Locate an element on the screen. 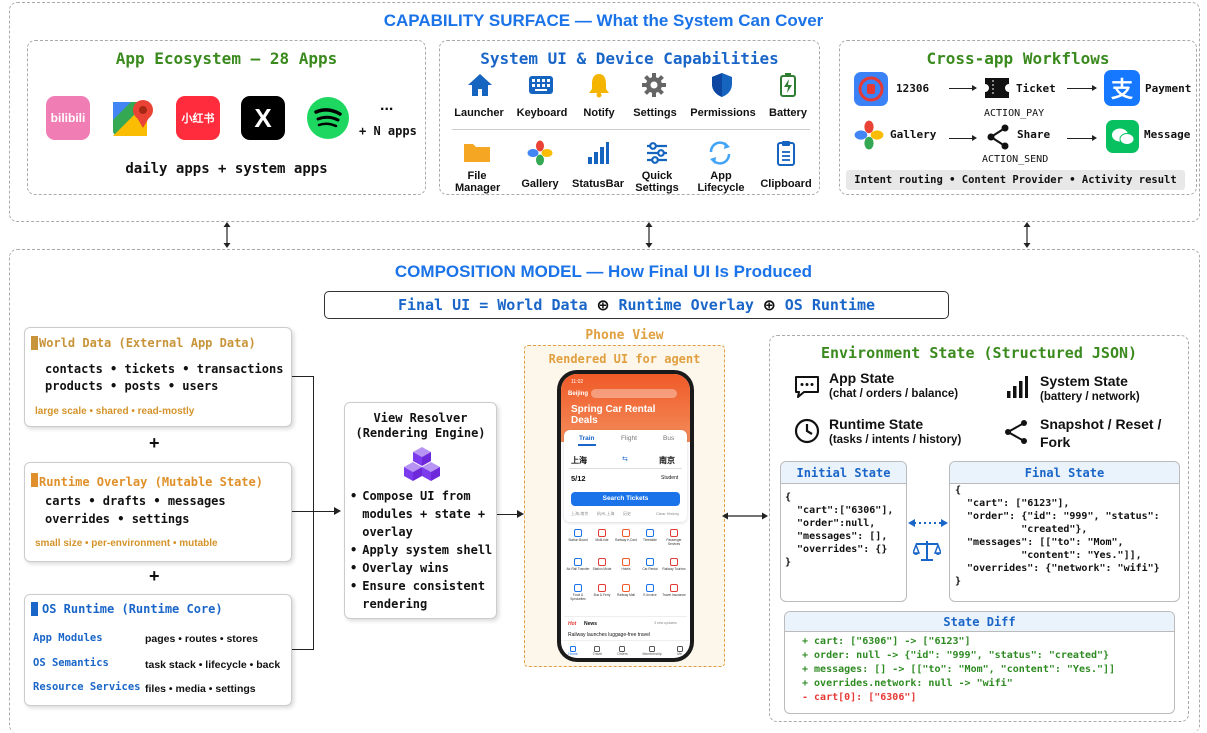  phone-service-item: Station Board is located at coordinates (578, 542).